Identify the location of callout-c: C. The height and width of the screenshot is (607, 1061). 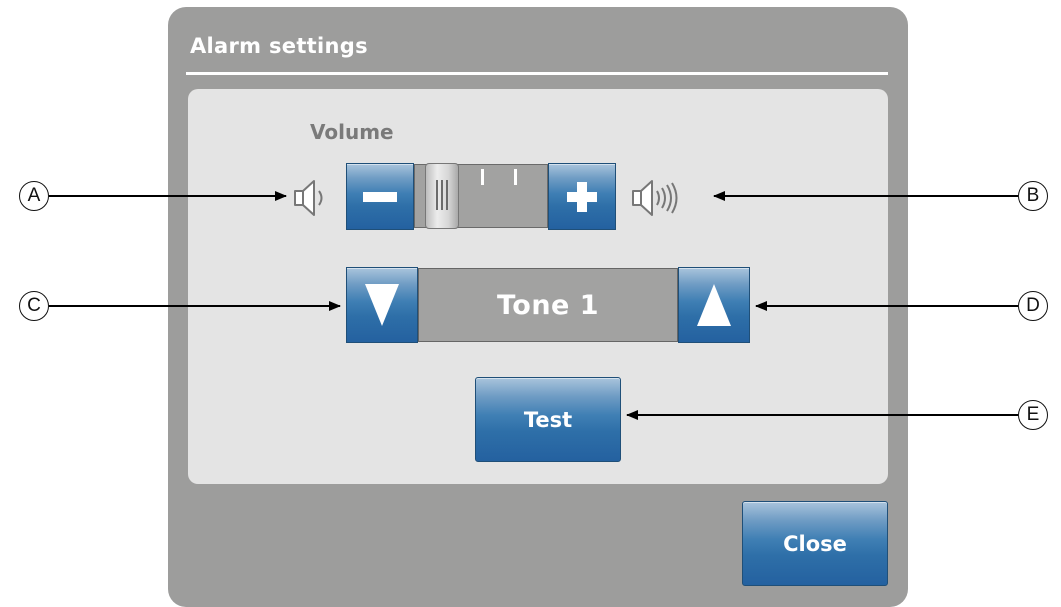
(34, 306).